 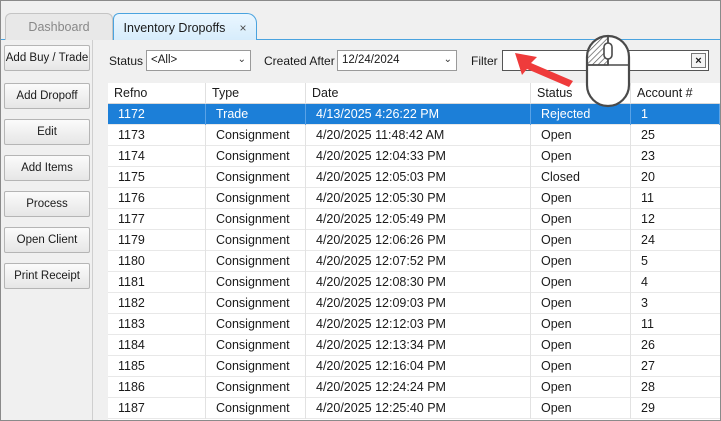 What do you see at coordinates (484, 61) in the screenshot?
I see `filter-label: Filter` at bounding box center [484, 61].